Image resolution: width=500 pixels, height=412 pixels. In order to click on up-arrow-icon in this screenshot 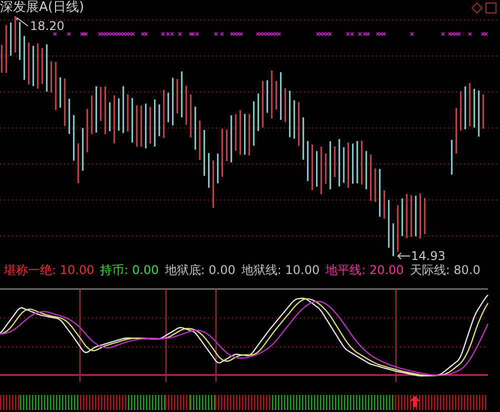, I will do `click(415, 401)`.